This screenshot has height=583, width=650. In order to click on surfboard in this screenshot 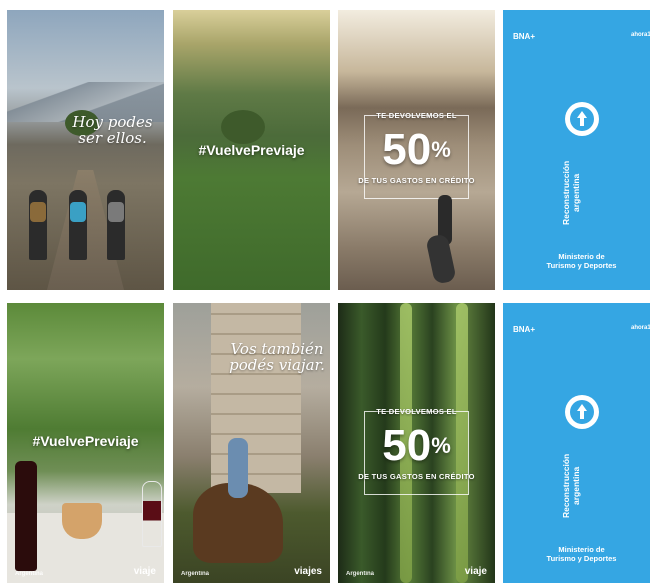, I will do `click(441, 259)`.